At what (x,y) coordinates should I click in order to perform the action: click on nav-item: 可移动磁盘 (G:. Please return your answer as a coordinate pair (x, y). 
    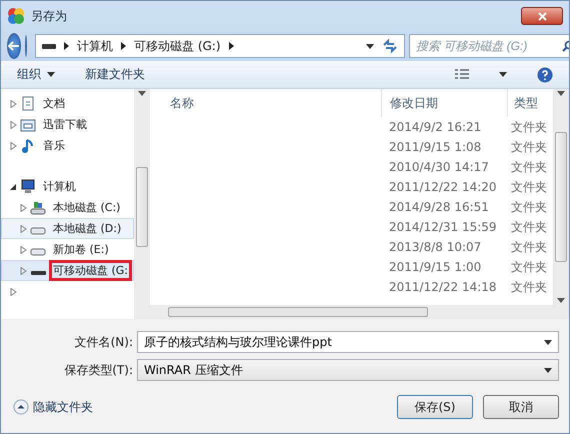
    Looking at the image, I should click on (67, 270).